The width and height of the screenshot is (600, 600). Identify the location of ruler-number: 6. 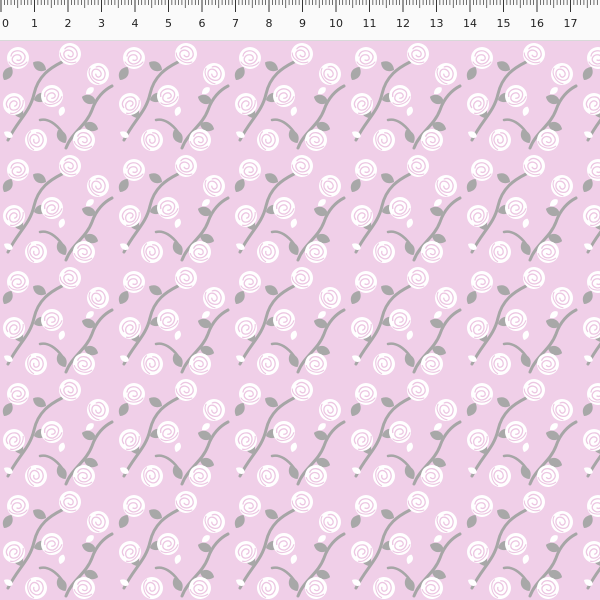
(202, 23).